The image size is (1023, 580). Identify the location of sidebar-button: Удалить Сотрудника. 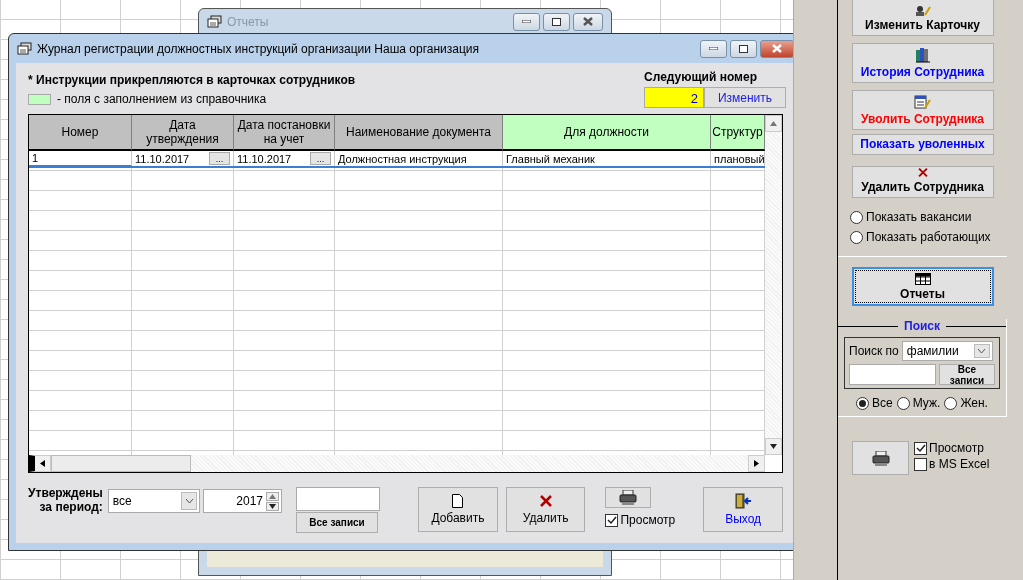
(922, 182).